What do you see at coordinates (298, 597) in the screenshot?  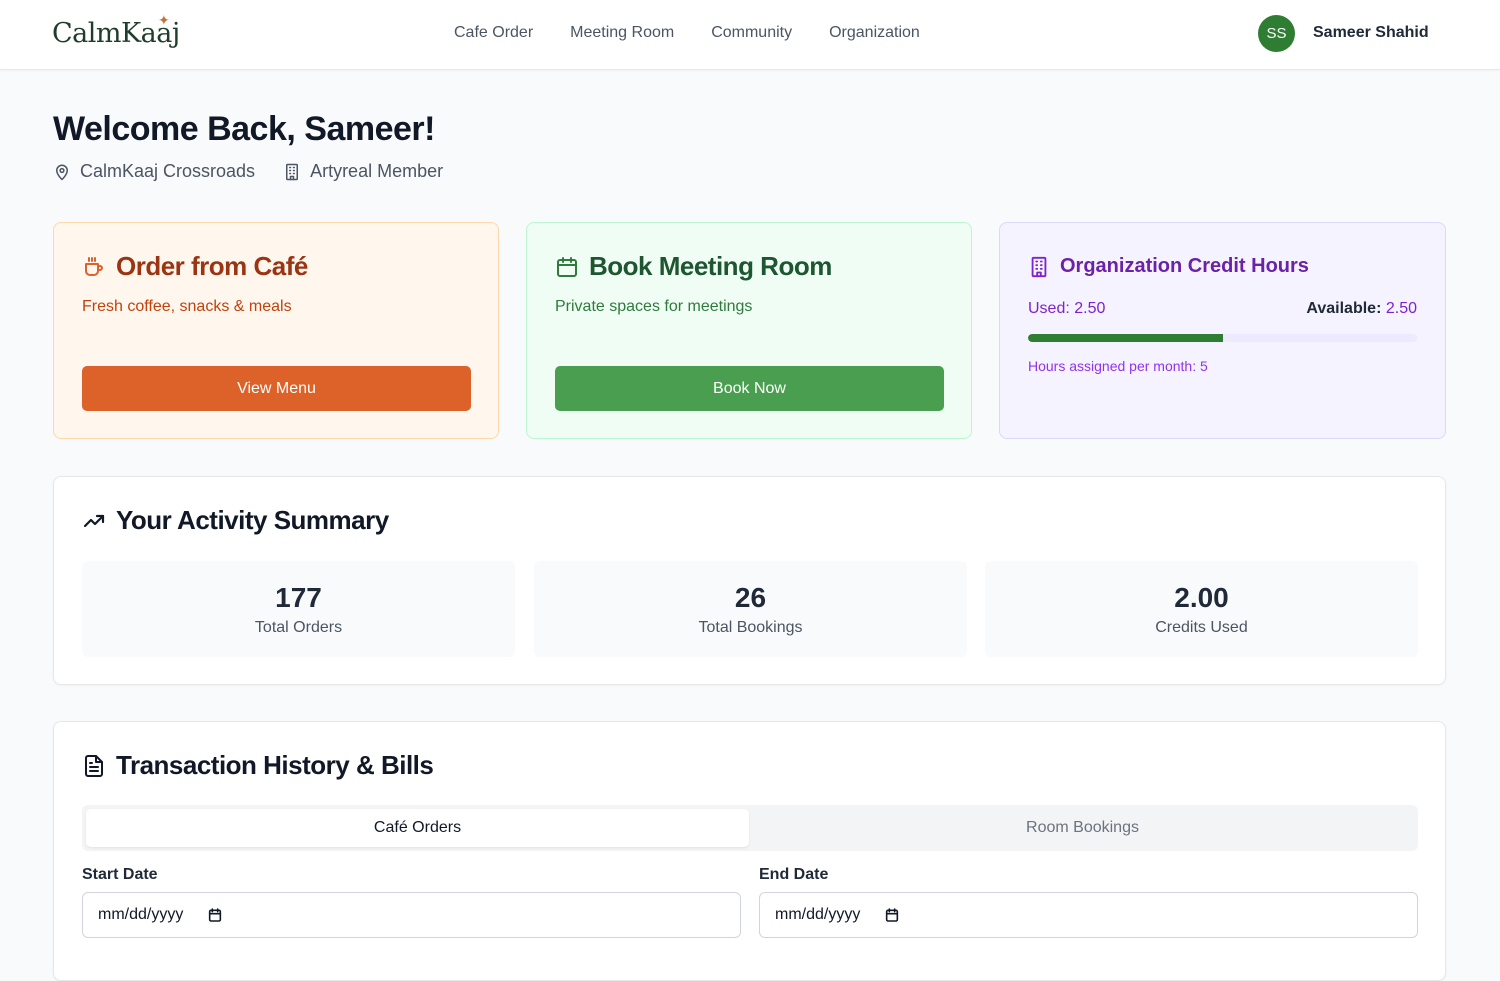 I see `stat-value: 177` at bounding box center [298, 597].